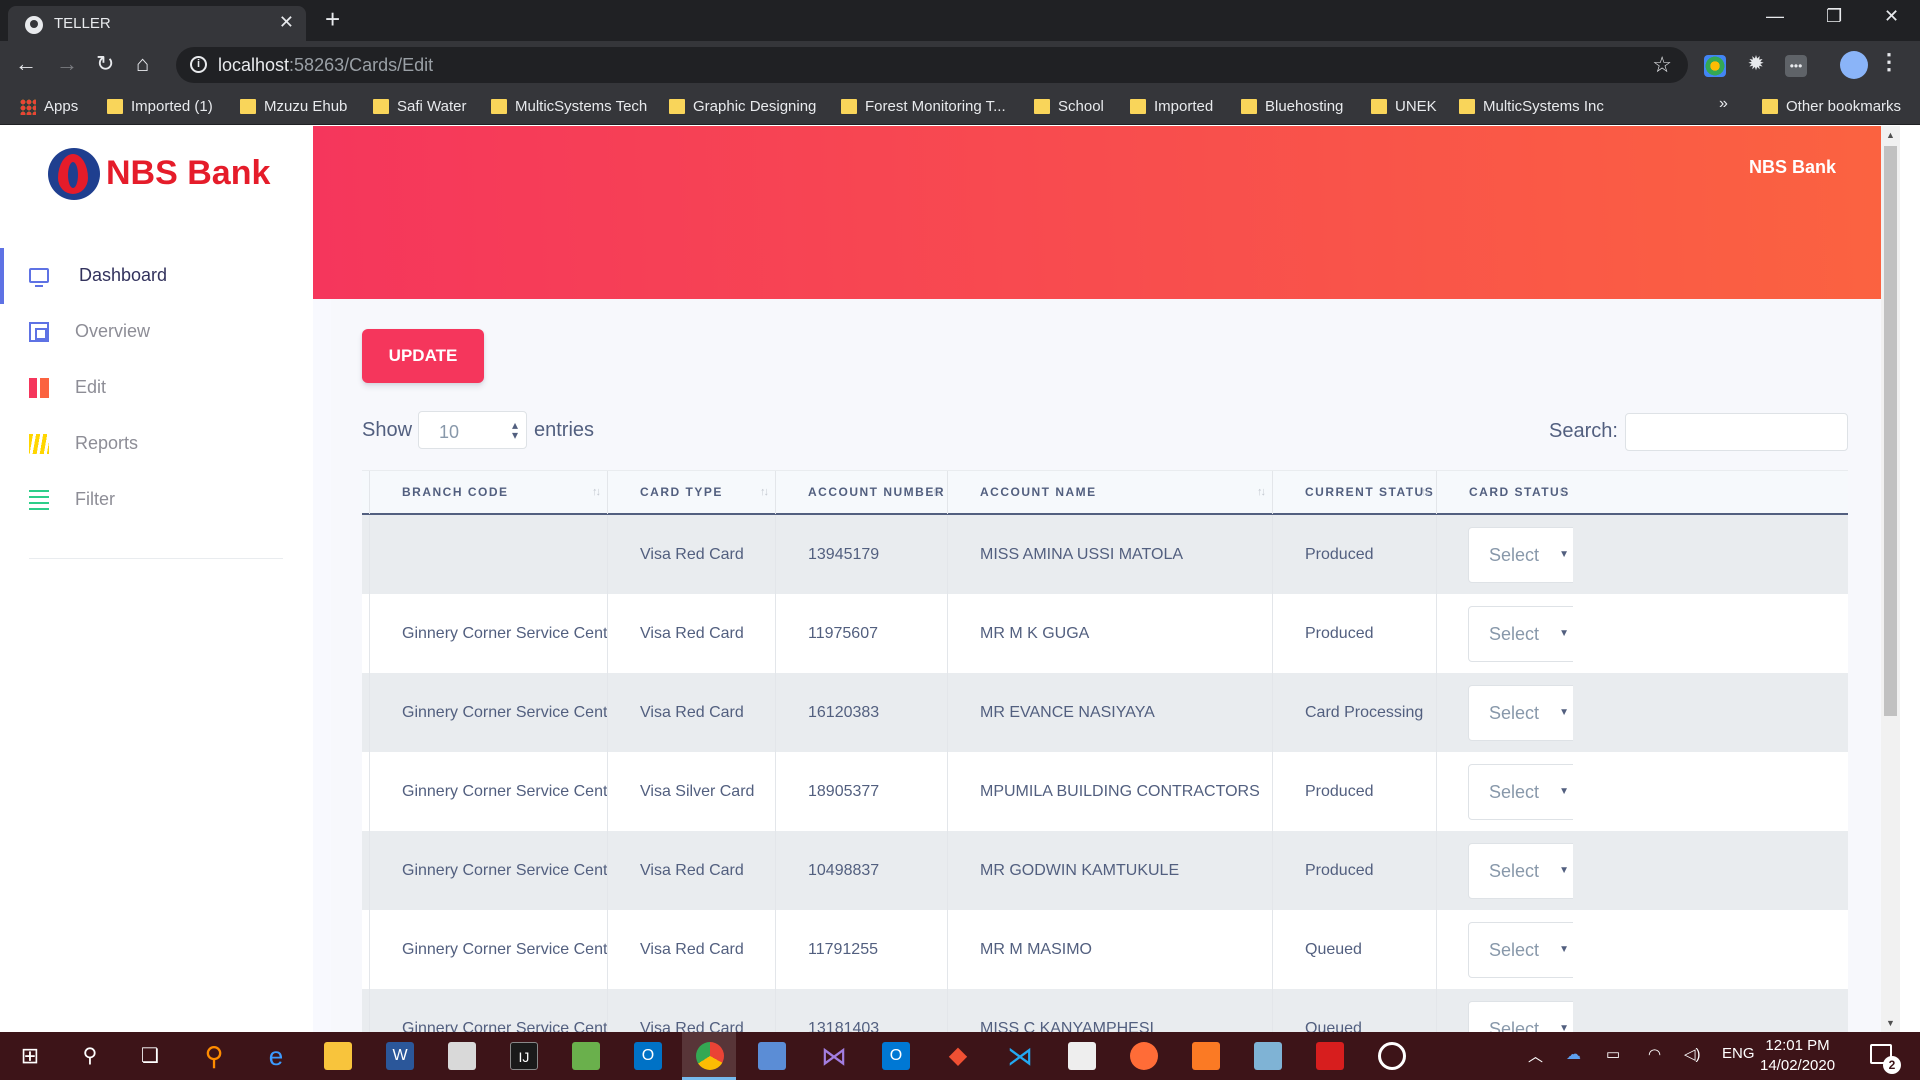  Describe the element at coordinates (157, 23) in the screenshot. I see `browser-tab: TELLER ✕` at that location.